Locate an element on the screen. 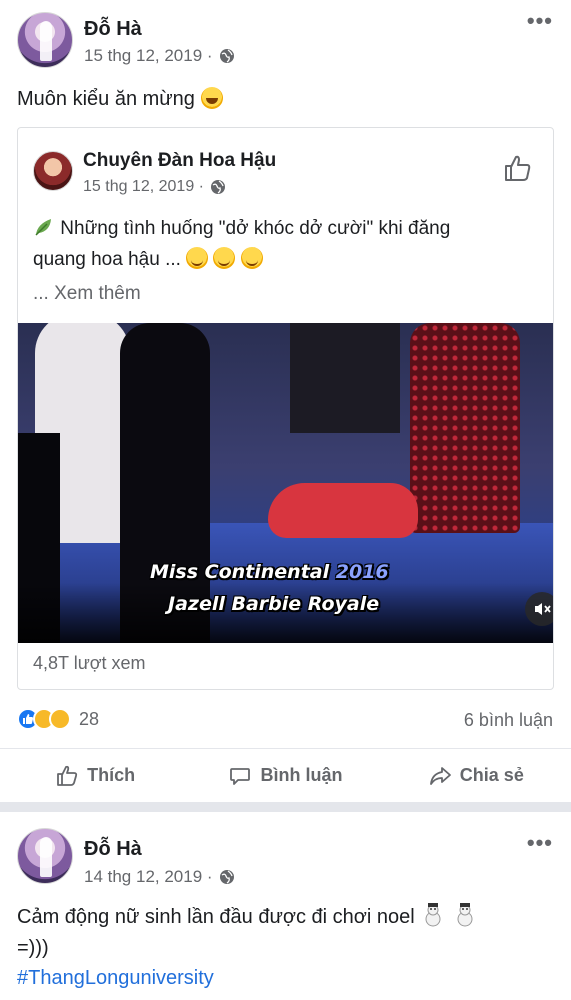 This screenshot has width=571, height=1000. share-button: Chia sẻ is located at coordinates (476, 775).